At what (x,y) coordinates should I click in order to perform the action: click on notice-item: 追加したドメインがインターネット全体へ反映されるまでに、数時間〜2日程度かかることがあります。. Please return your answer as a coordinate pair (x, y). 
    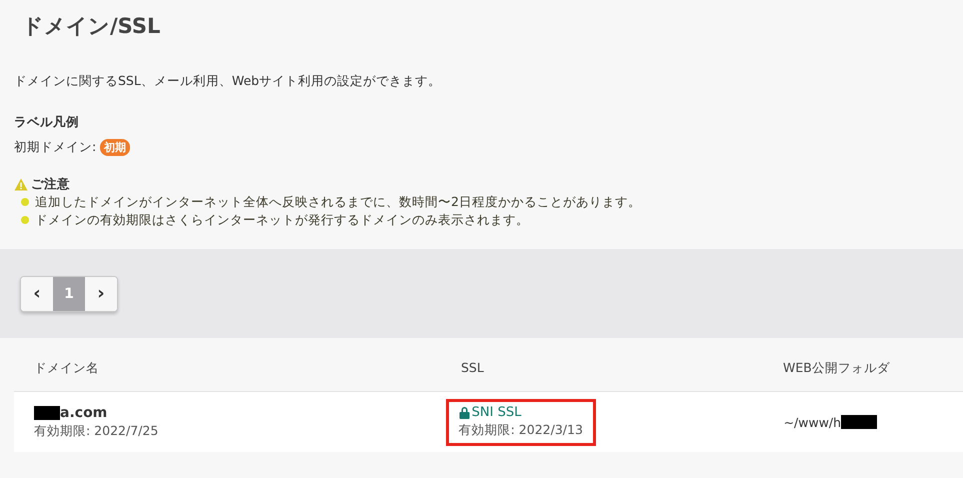
    Looking at the image, I should click on (338, 202).